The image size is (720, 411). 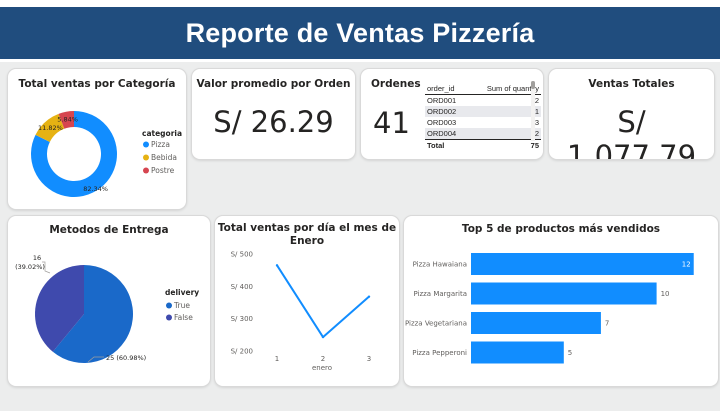 What do you see at coordinates (50, 128) in the screenshot?
I see `donut-data-label: 11.82%` at bounding box center [50, 128].